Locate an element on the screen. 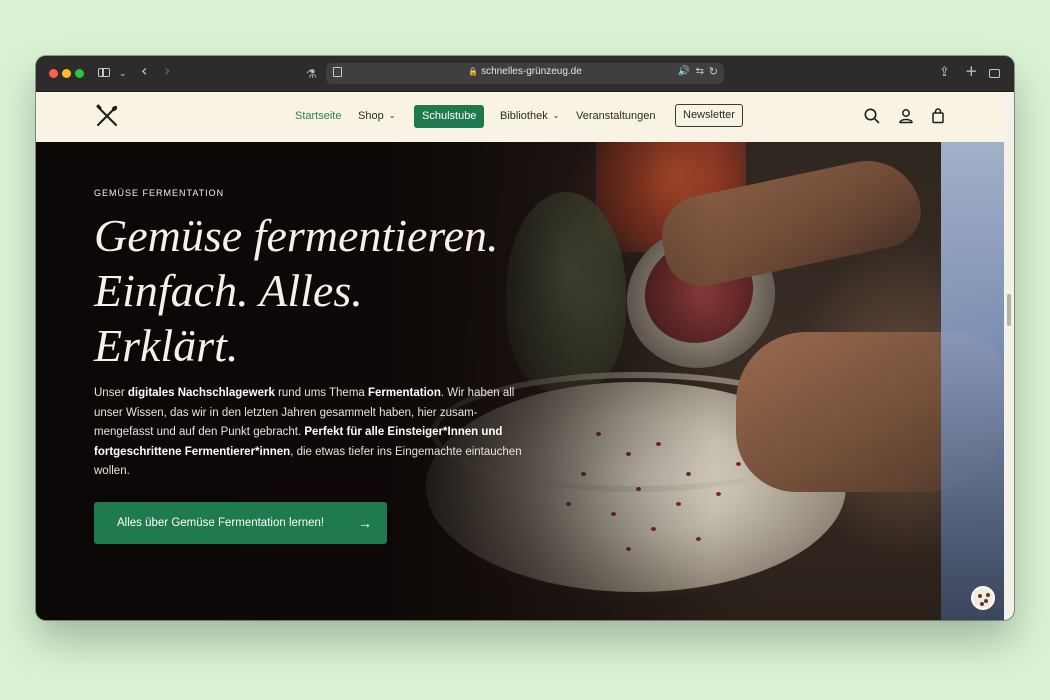 The width and height of the screenshot is (1050, 700). cart-icon is located at coordinates (938, 116).